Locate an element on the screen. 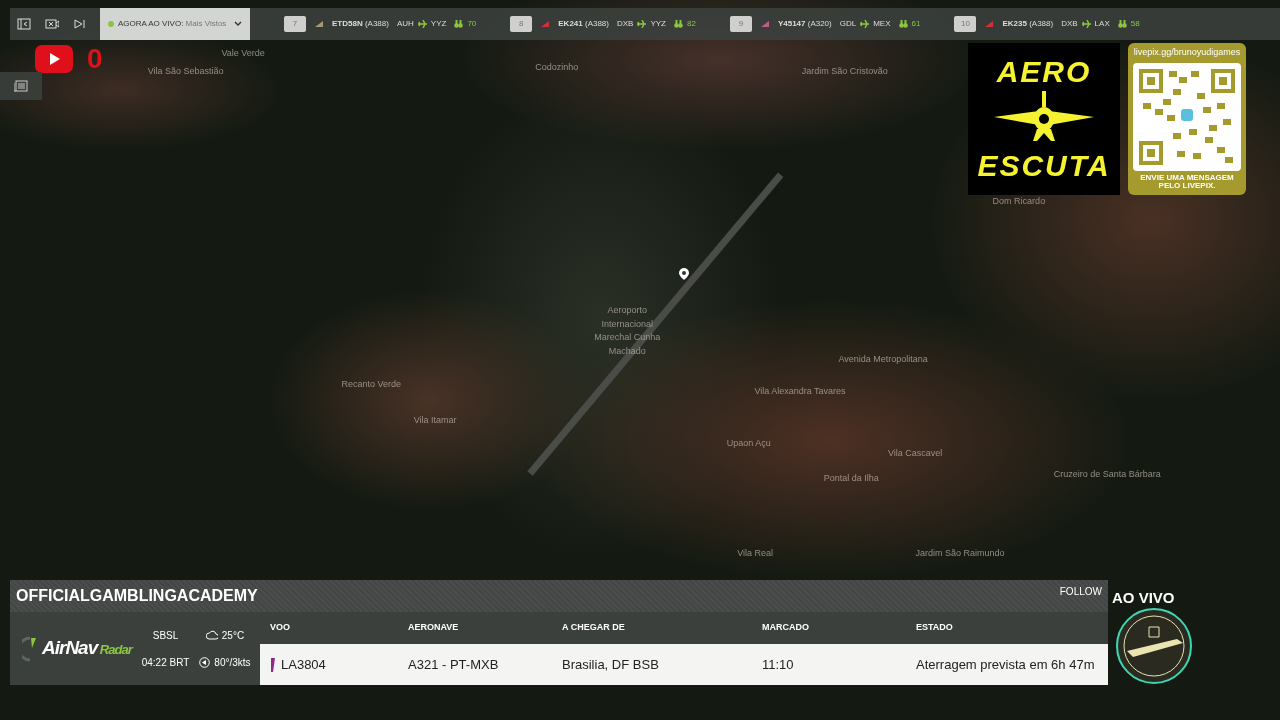 Image resolution: width=1280 pixels, height=720 pixels. list-panel-icon is located at coordinates (21, 86).